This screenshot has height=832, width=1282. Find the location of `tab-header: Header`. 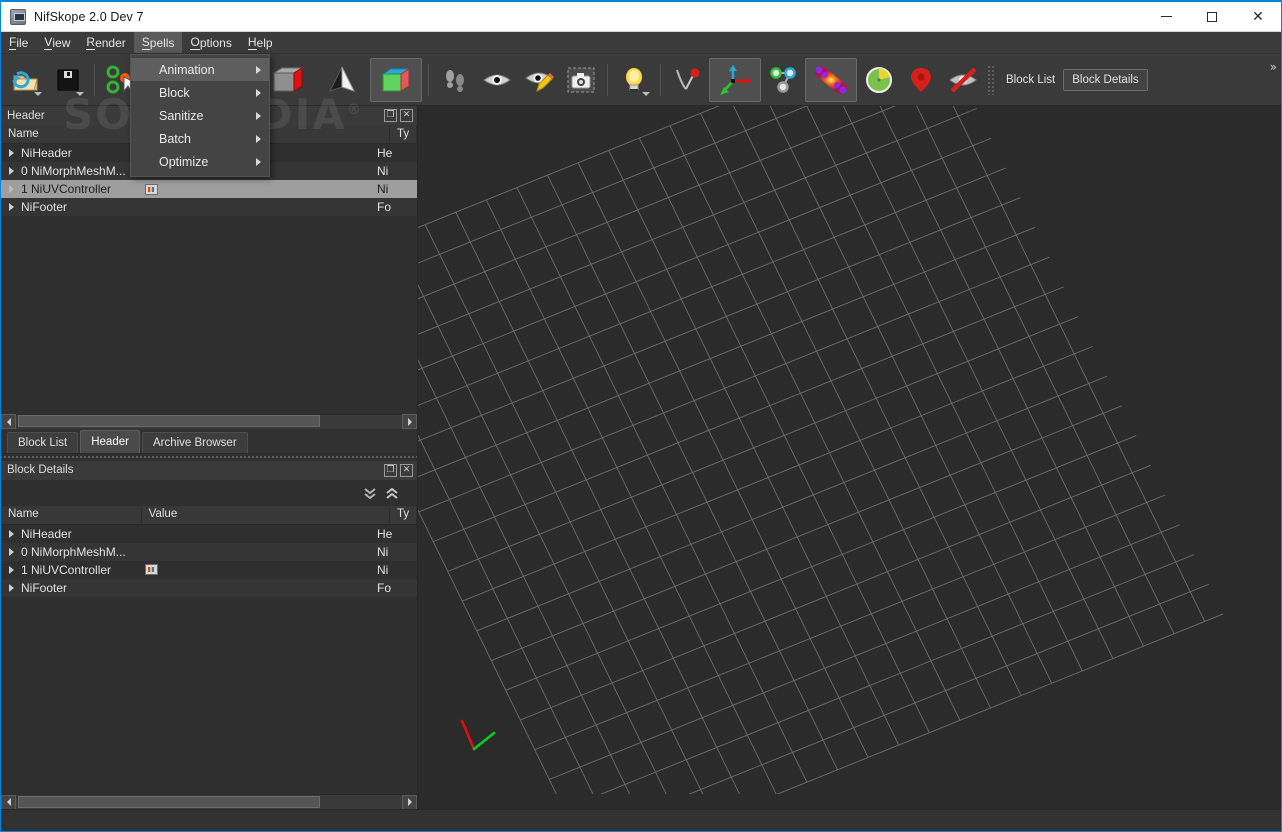

tab-header: Header is located at coordinates (110, 441).